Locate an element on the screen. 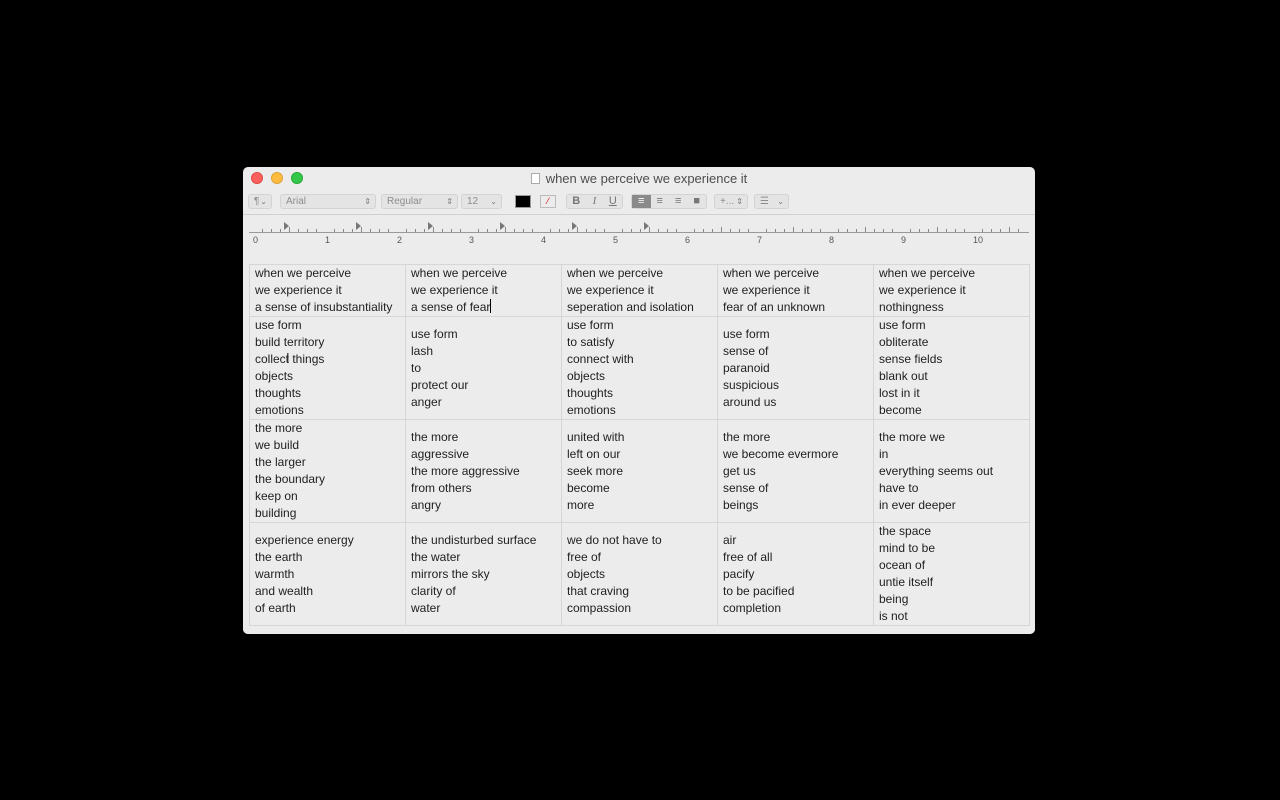  cell-text-line: when we perceive is located at coordinates (615, 273).